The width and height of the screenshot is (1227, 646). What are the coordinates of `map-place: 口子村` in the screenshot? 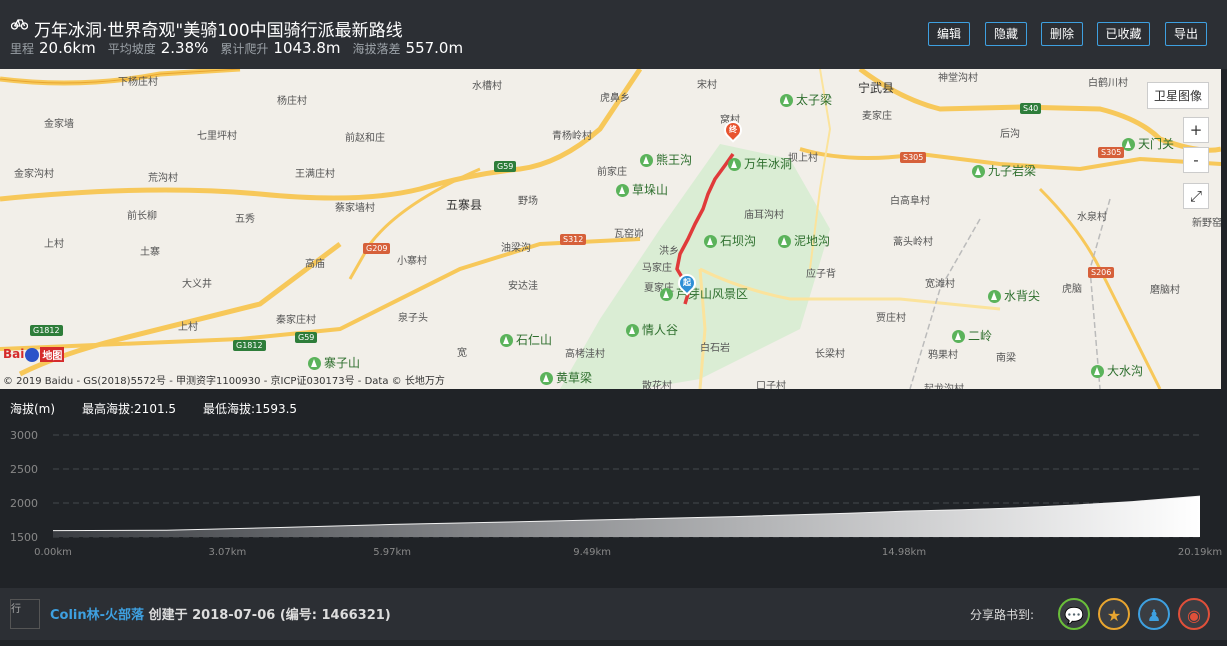 It's located at (771, 385).